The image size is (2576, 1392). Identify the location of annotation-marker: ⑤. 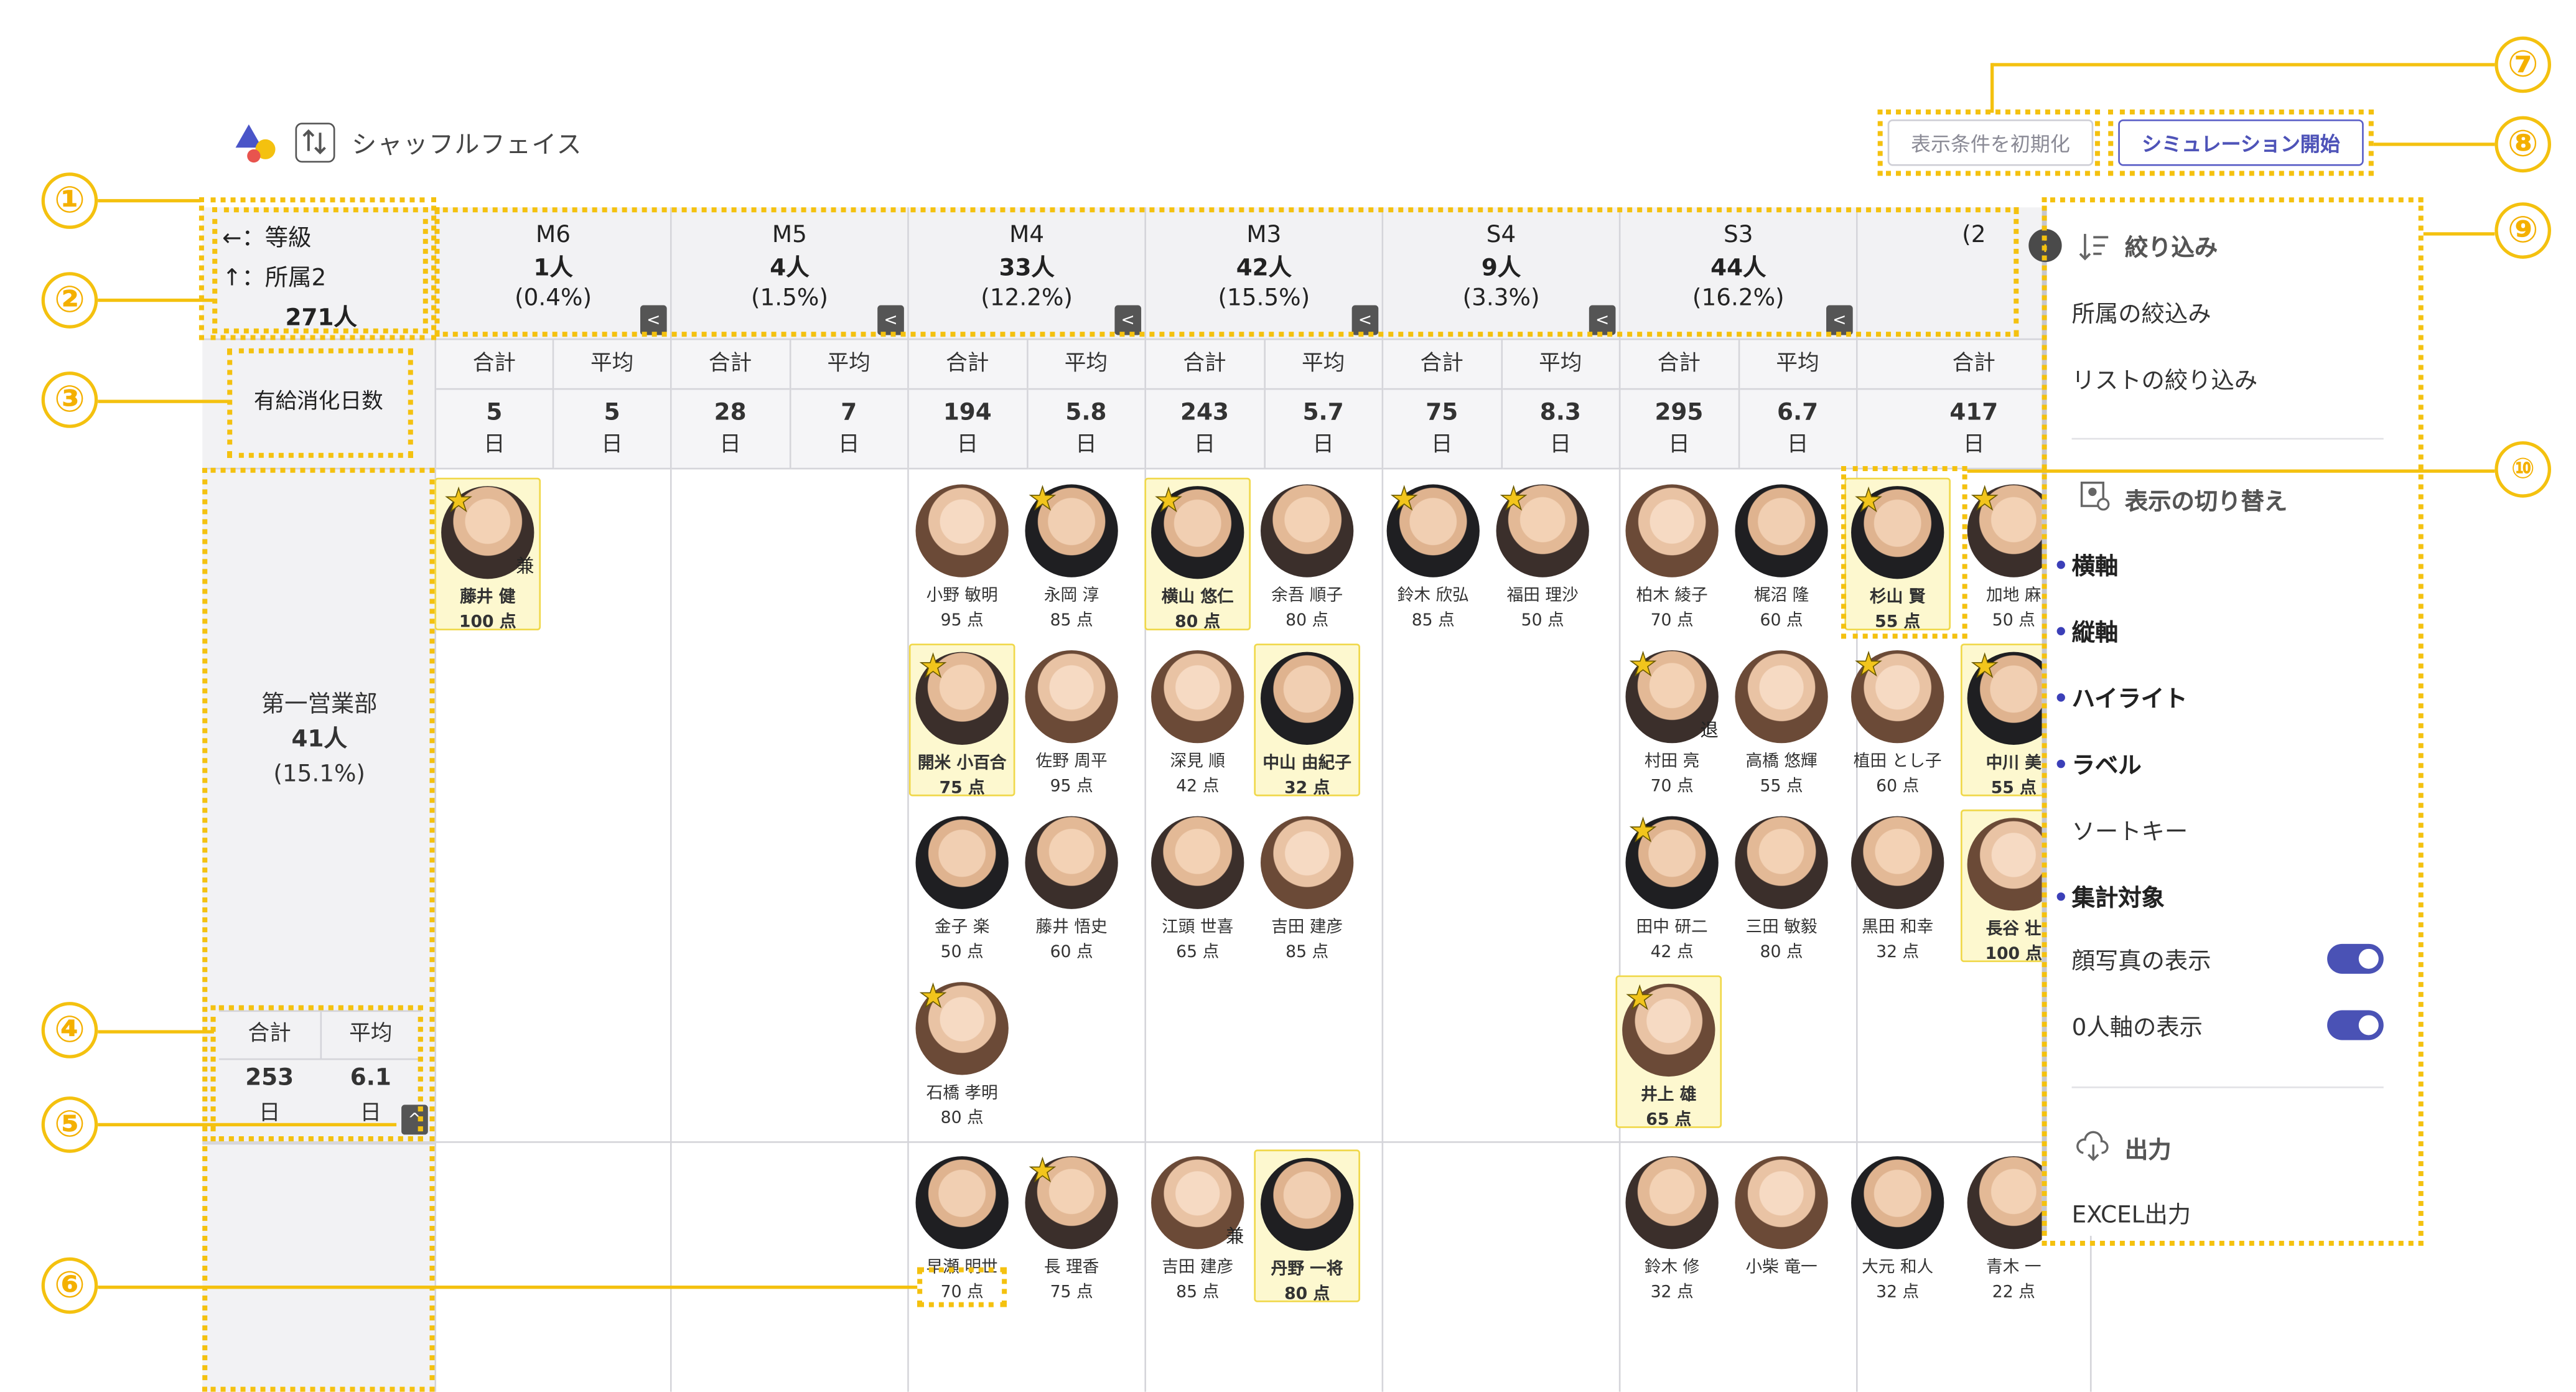
(69, 1124).